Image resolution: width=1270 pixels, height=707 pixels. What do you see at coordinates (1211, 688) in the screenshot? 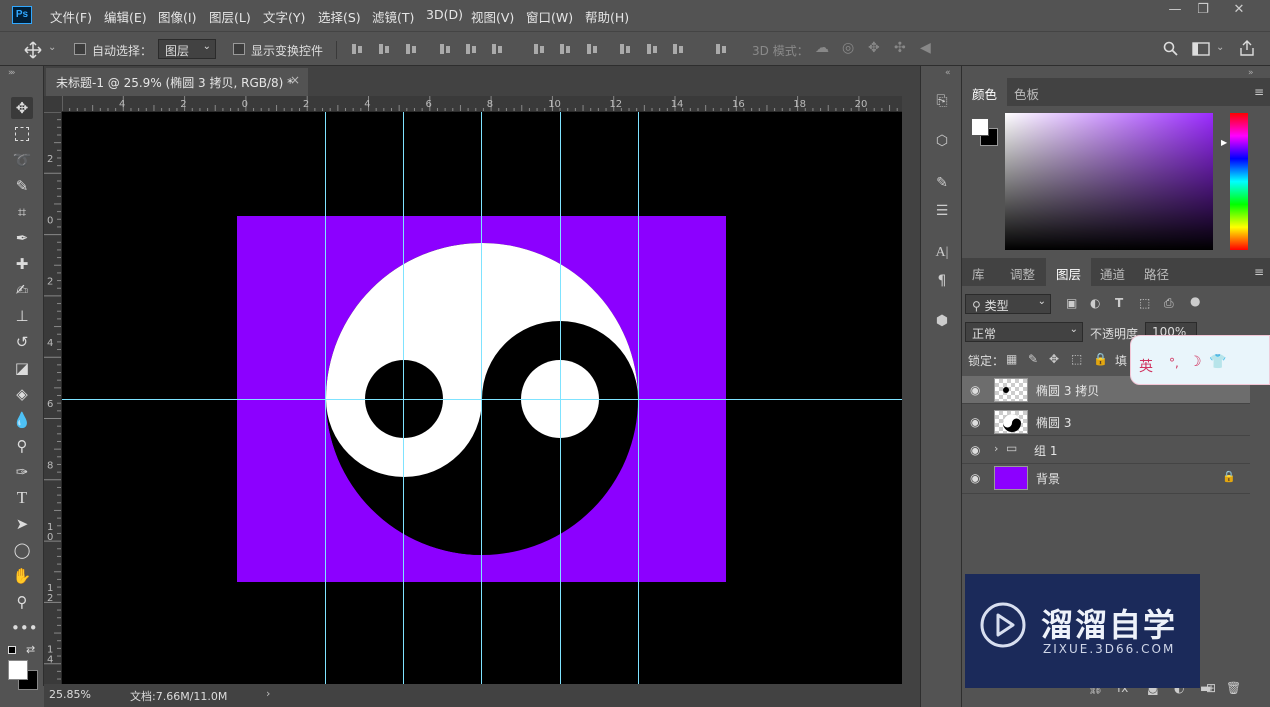
I see `new-layer-icon: ⊞` at bounding box center [1211, 688].